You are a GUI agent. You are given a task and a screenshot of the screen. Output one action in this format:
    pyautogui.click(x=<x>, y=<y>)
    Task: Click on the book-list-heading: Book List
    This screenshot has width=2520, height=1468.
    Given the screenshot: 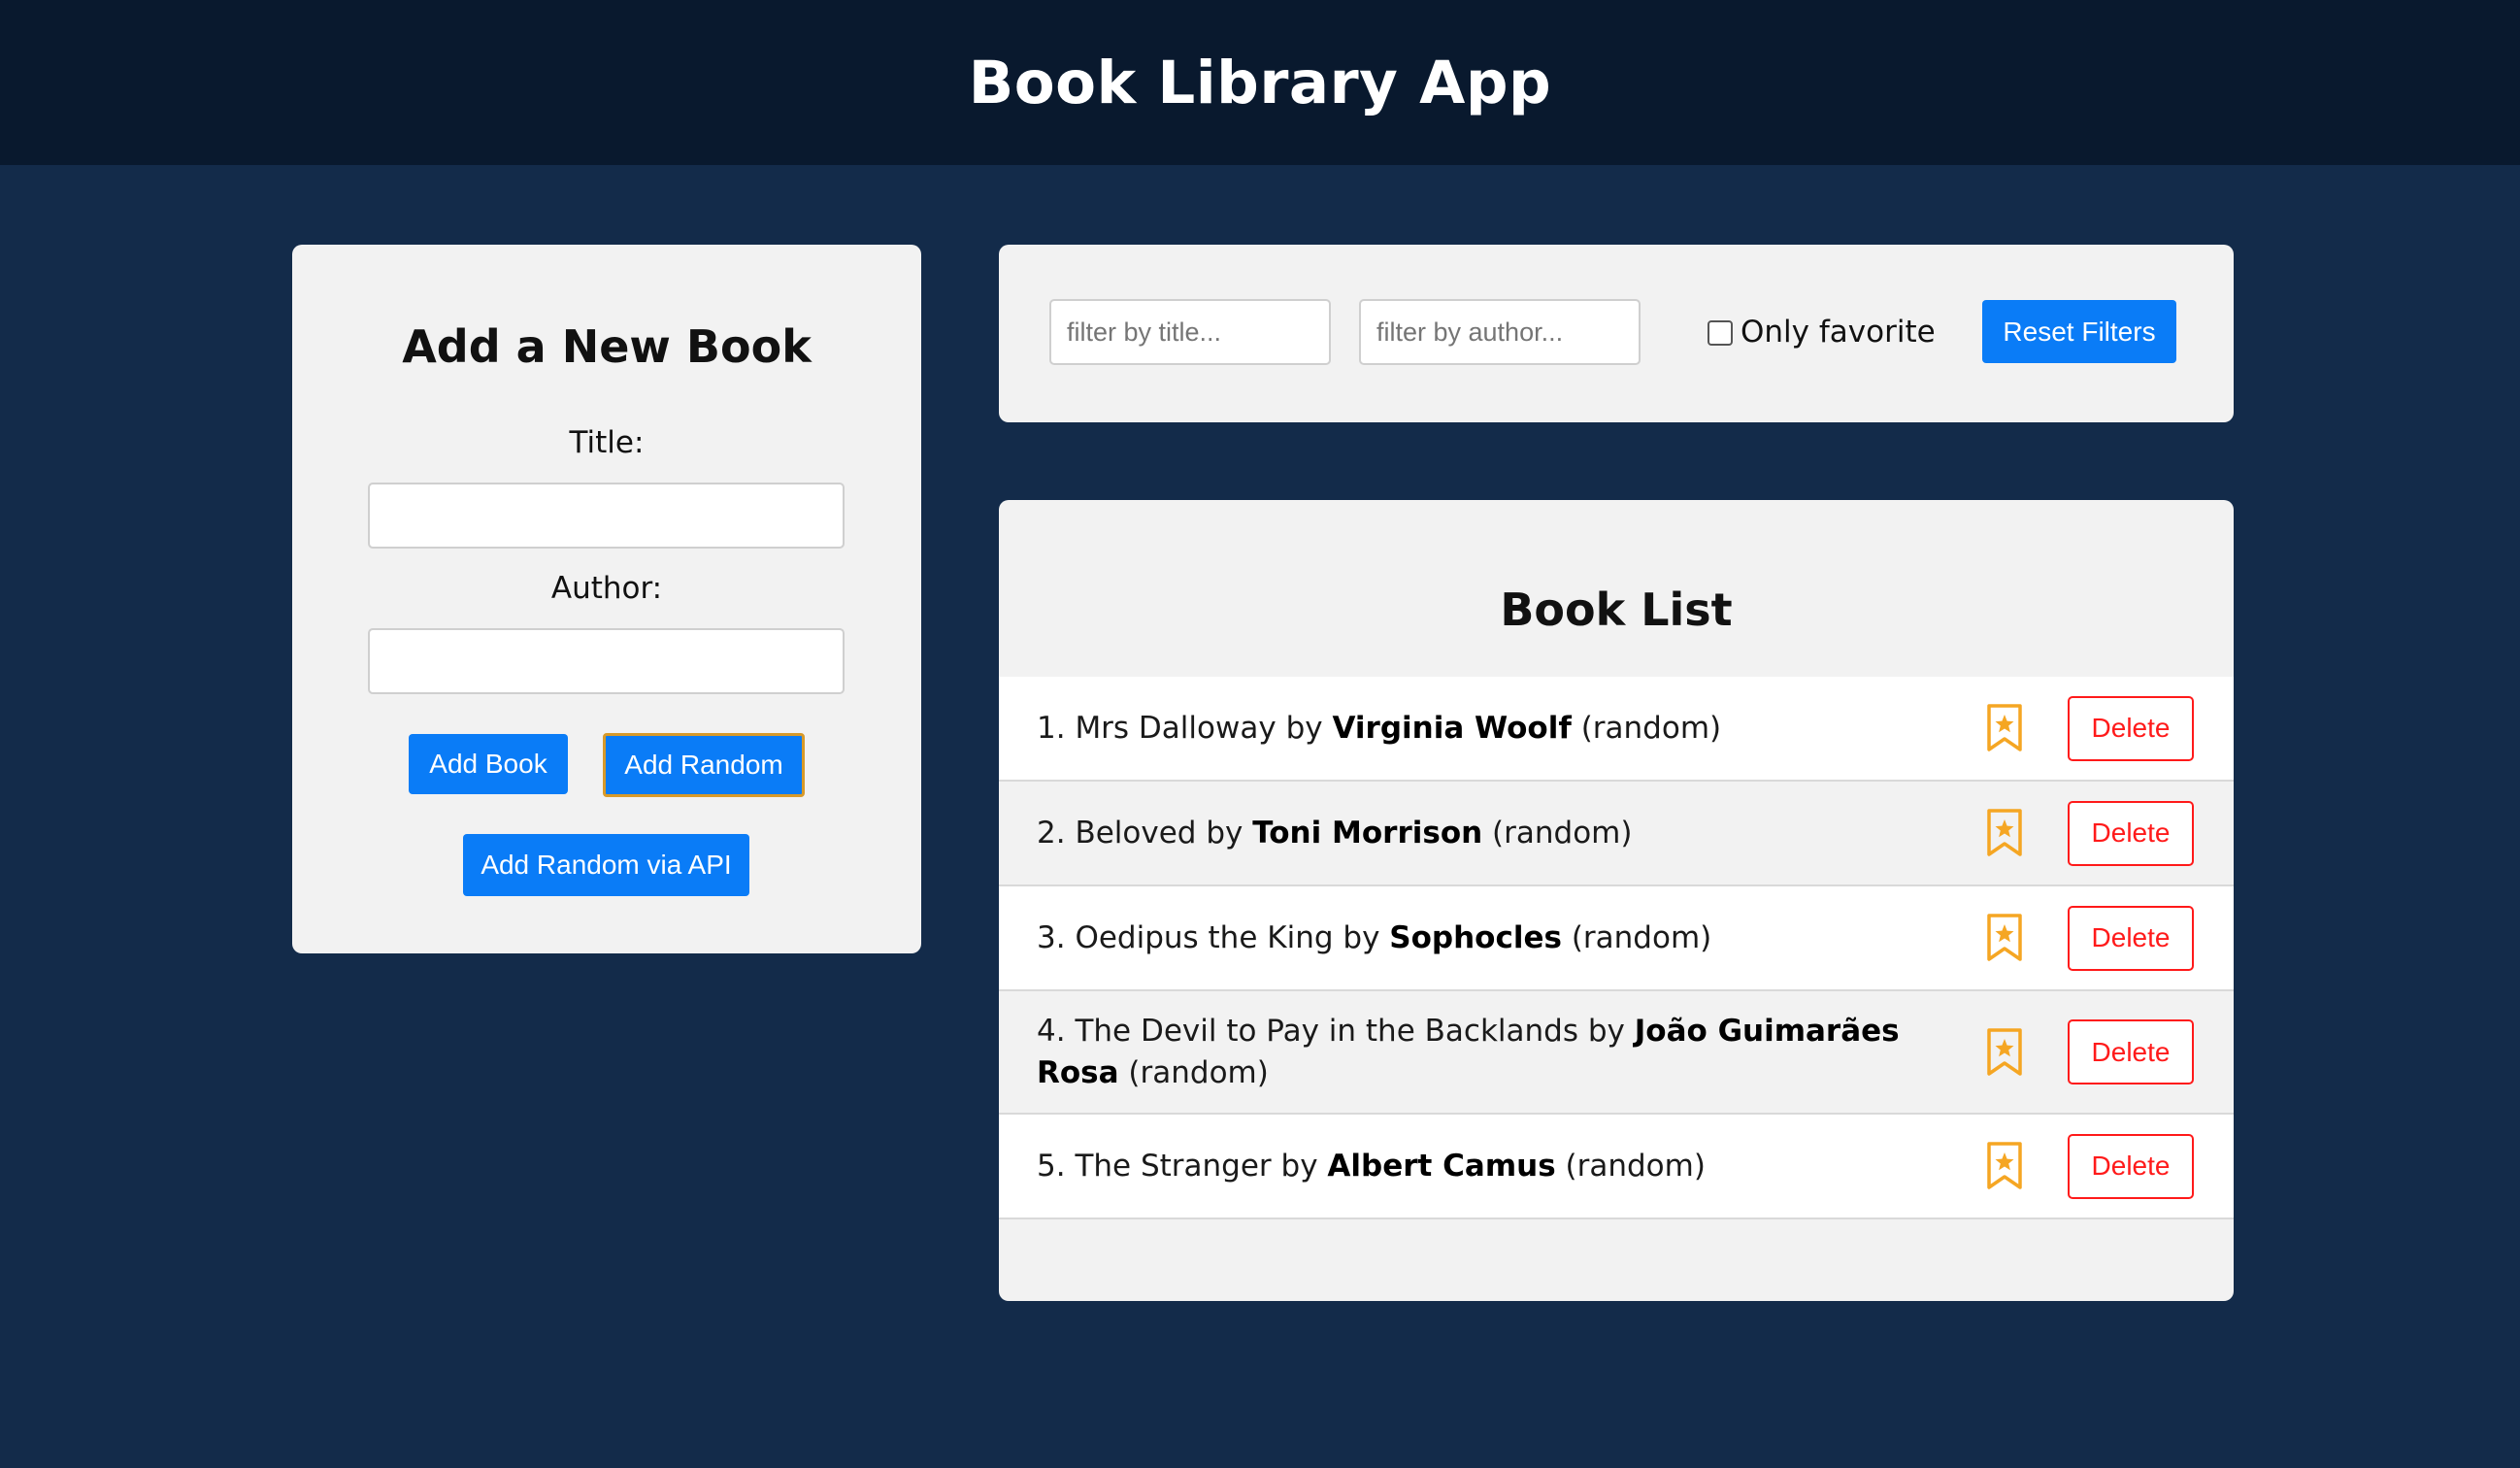 What is the action you would take?
    pyautogui.click(x=1616, y=610)
    